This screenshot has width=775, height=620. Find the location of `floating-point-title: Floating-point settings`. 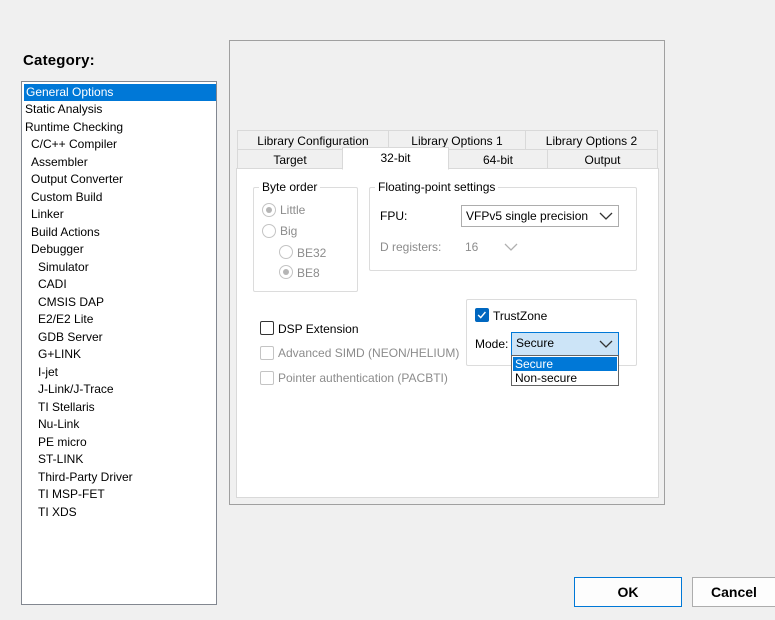

floating-point-title: Floating-point settings is located at coordinates (437, 187).